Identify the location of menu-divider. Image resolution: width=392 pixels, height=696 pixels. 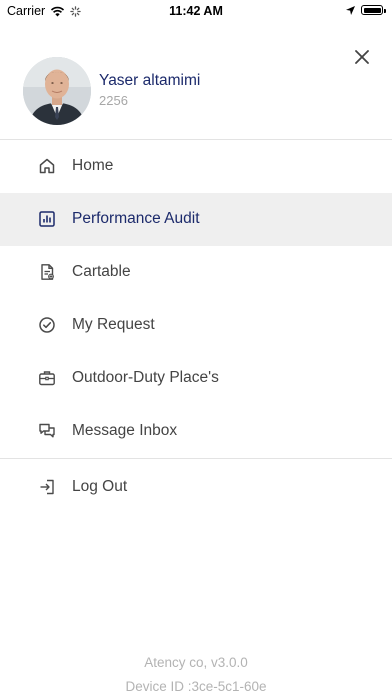
(196, 458).